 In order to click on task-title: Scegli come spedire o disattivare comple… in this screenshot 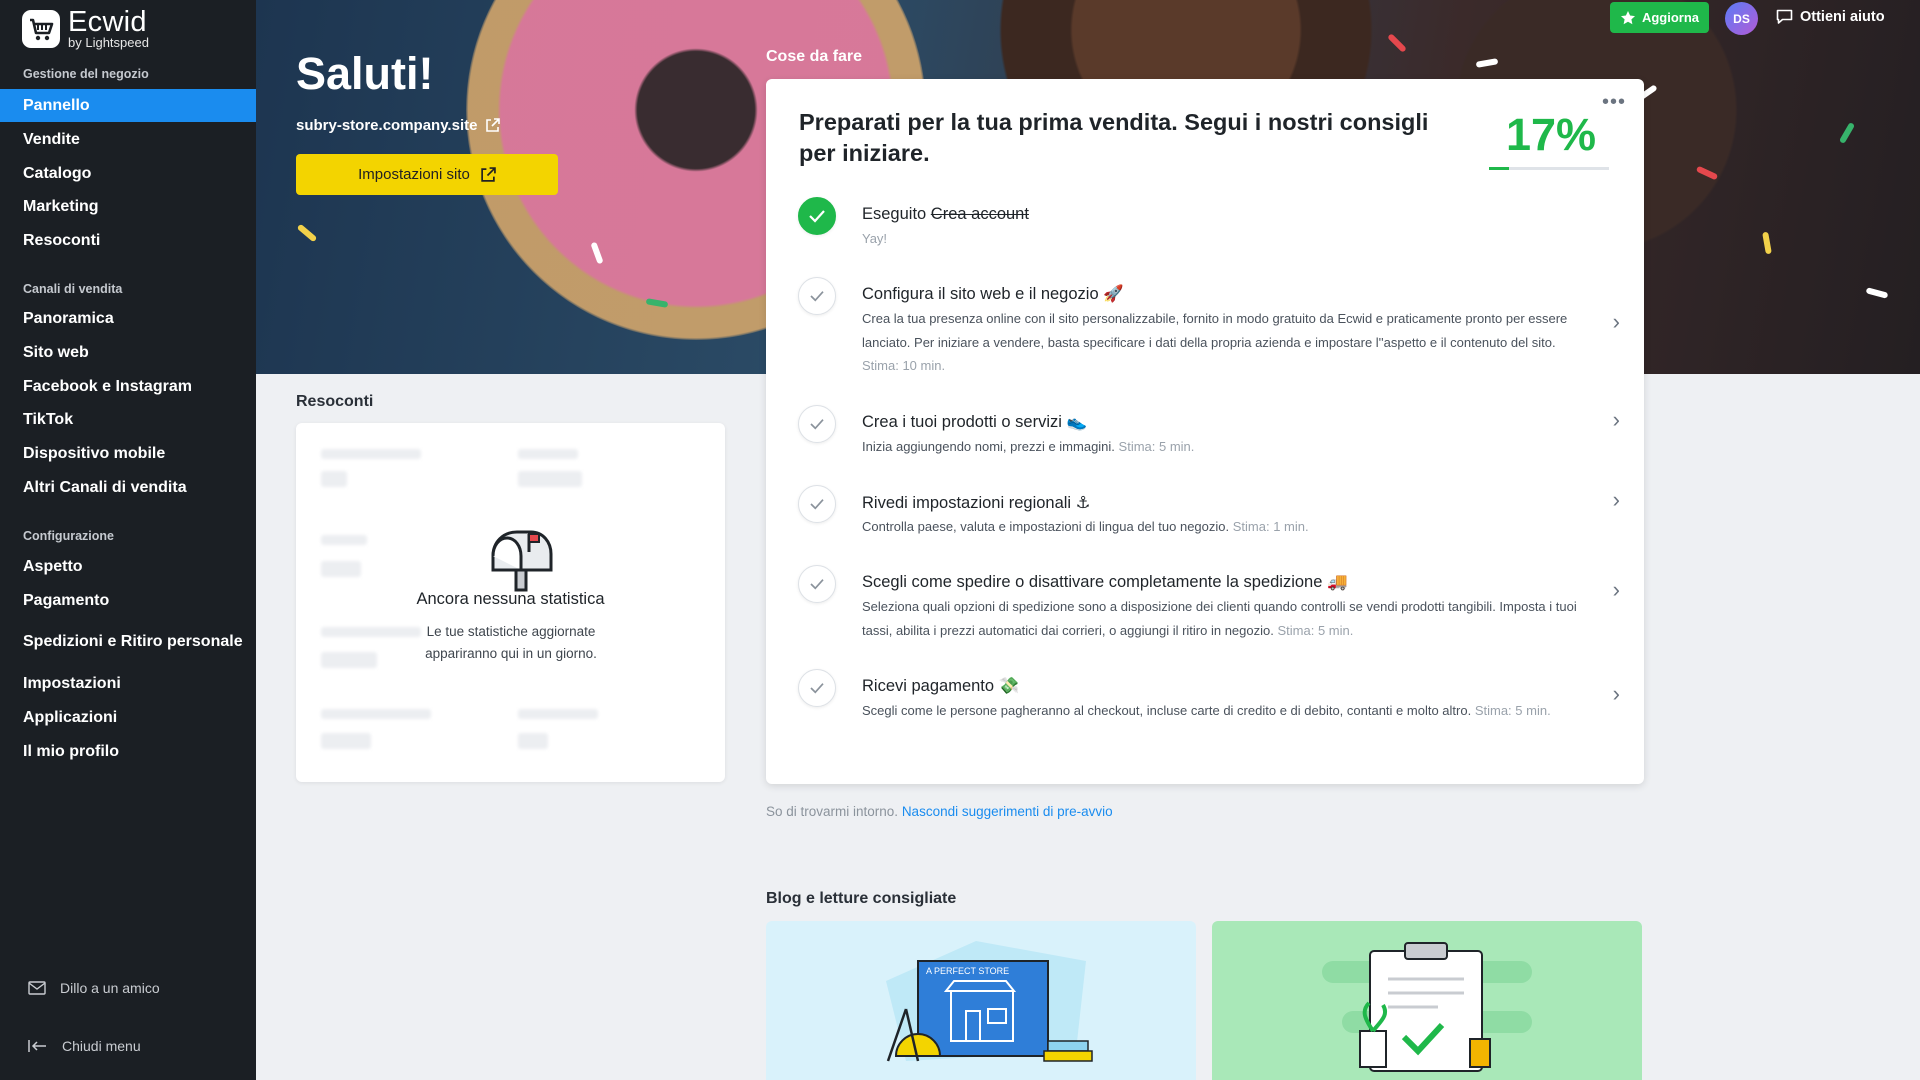, I will do `click(1105, 582)`.